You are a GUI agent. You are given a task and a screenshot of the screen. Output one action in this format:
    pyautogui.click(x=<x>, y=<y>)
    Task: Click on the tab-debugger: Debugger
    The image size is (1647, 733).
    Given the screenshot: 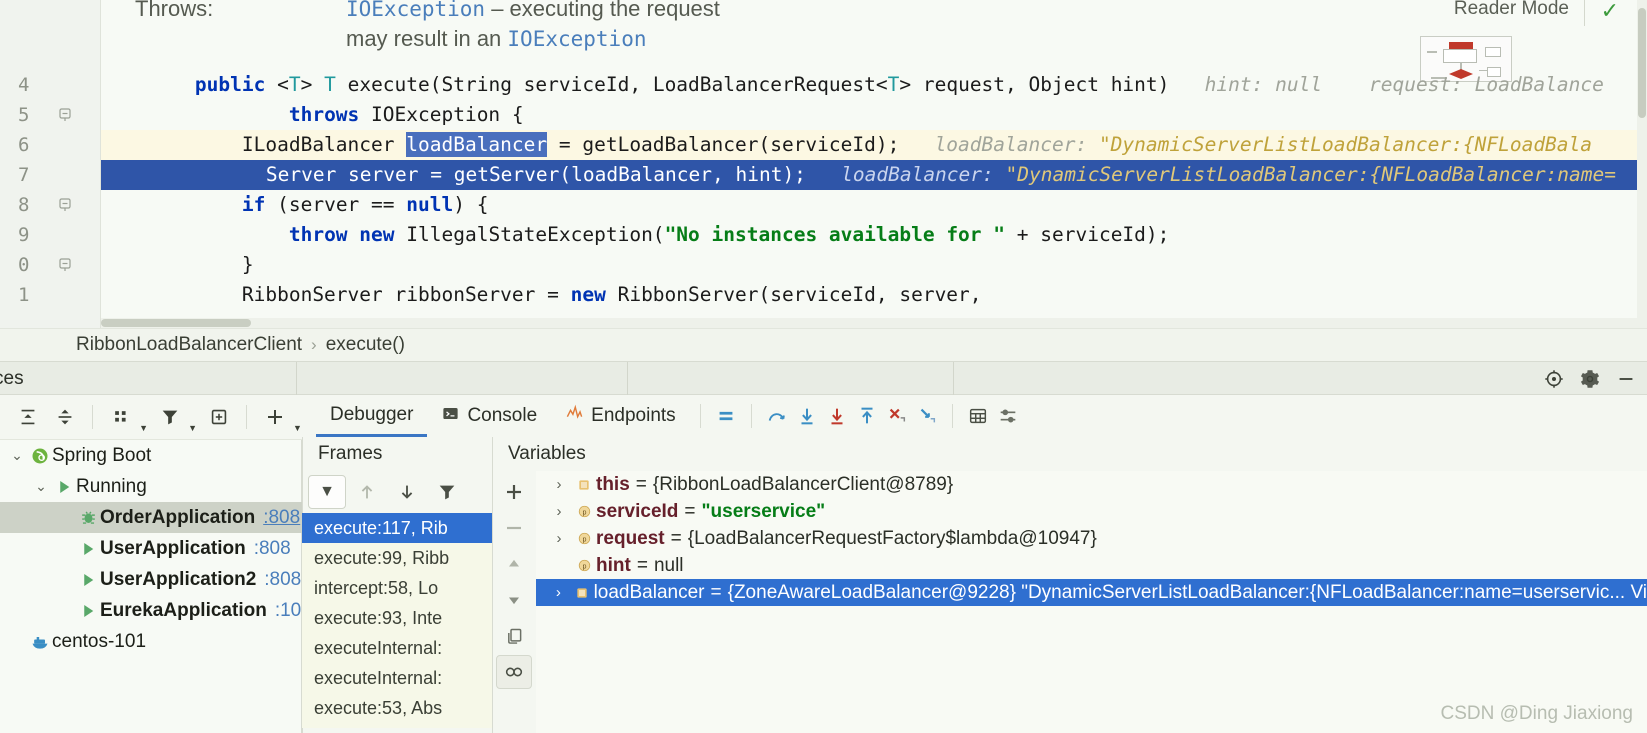 What is the action you would take?
    pyautogui.click(x=372, y=416)
    